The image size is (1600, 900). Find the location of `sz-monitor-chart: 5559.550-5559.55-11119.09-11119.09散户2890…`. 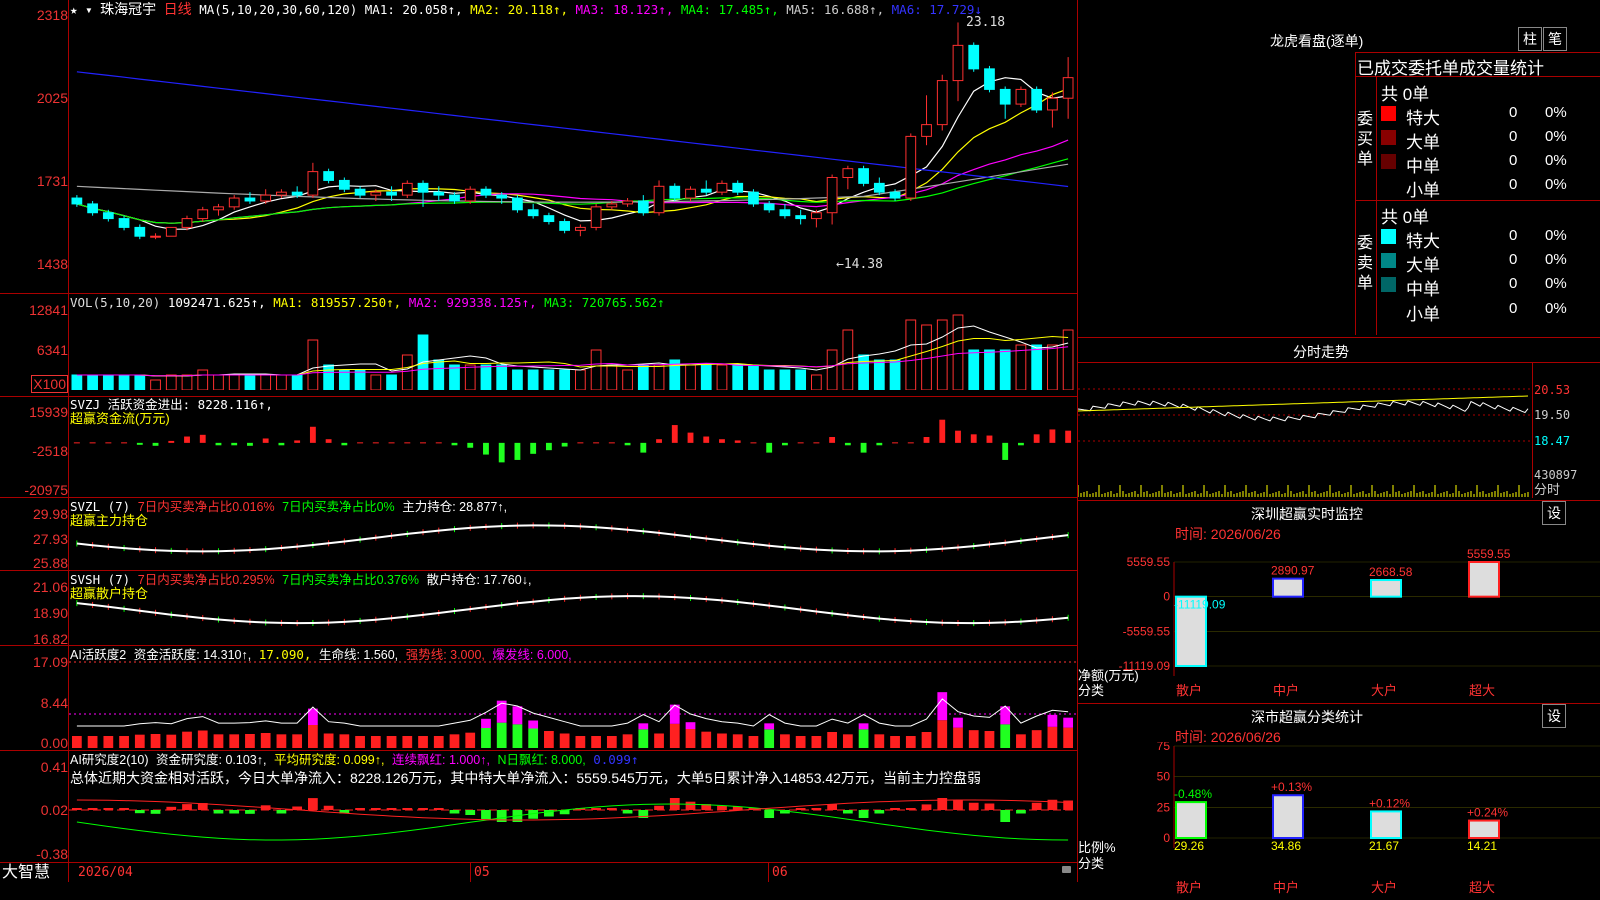

sz-monitor-chart: 5559.550-5559.55-11119.09-11119.09散户2890… is located at coordinates (1339, 620).